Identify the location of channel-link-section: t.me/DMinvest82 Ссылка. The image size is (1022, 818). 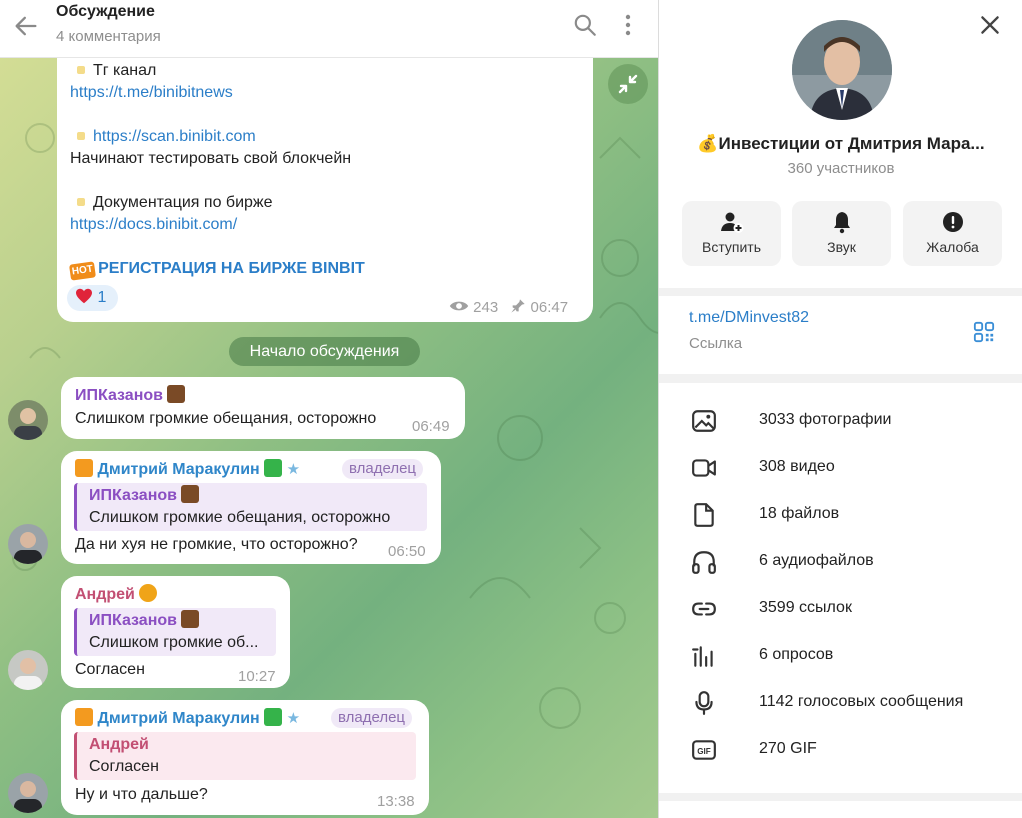
(840, 335).